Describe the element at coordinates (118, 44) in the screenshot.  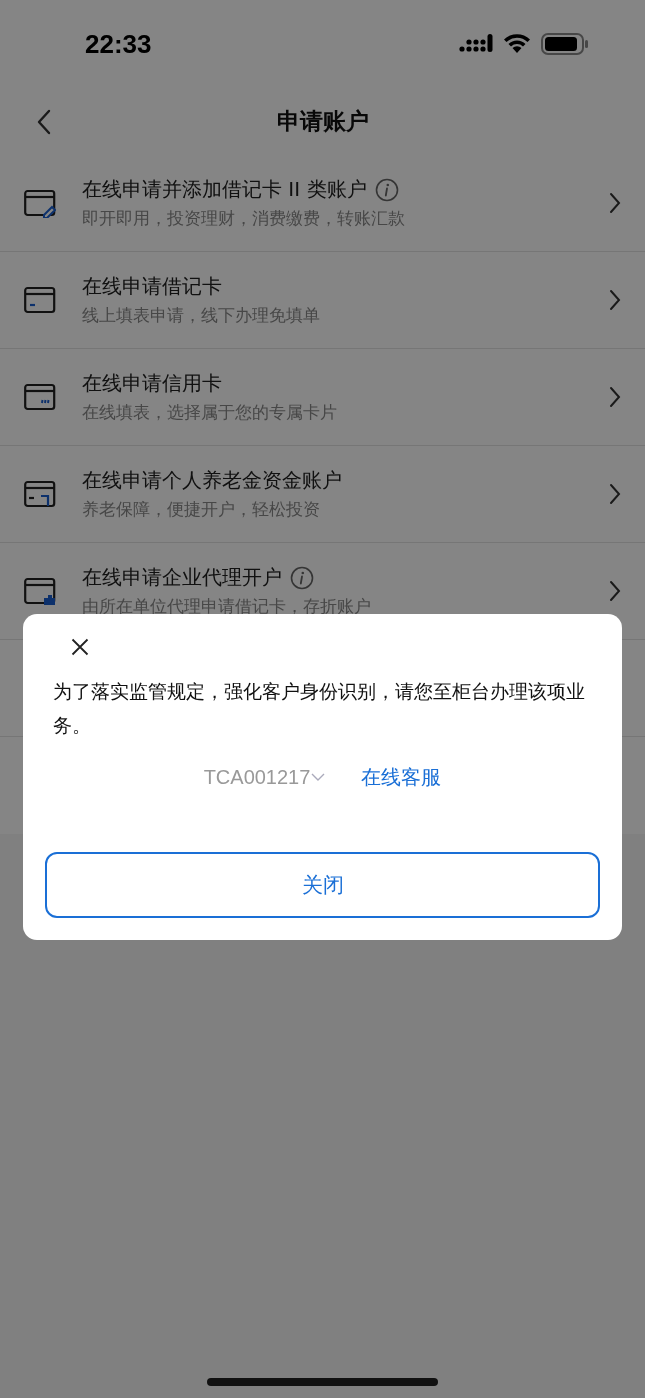
I see `status-time: 22:33` at that location.